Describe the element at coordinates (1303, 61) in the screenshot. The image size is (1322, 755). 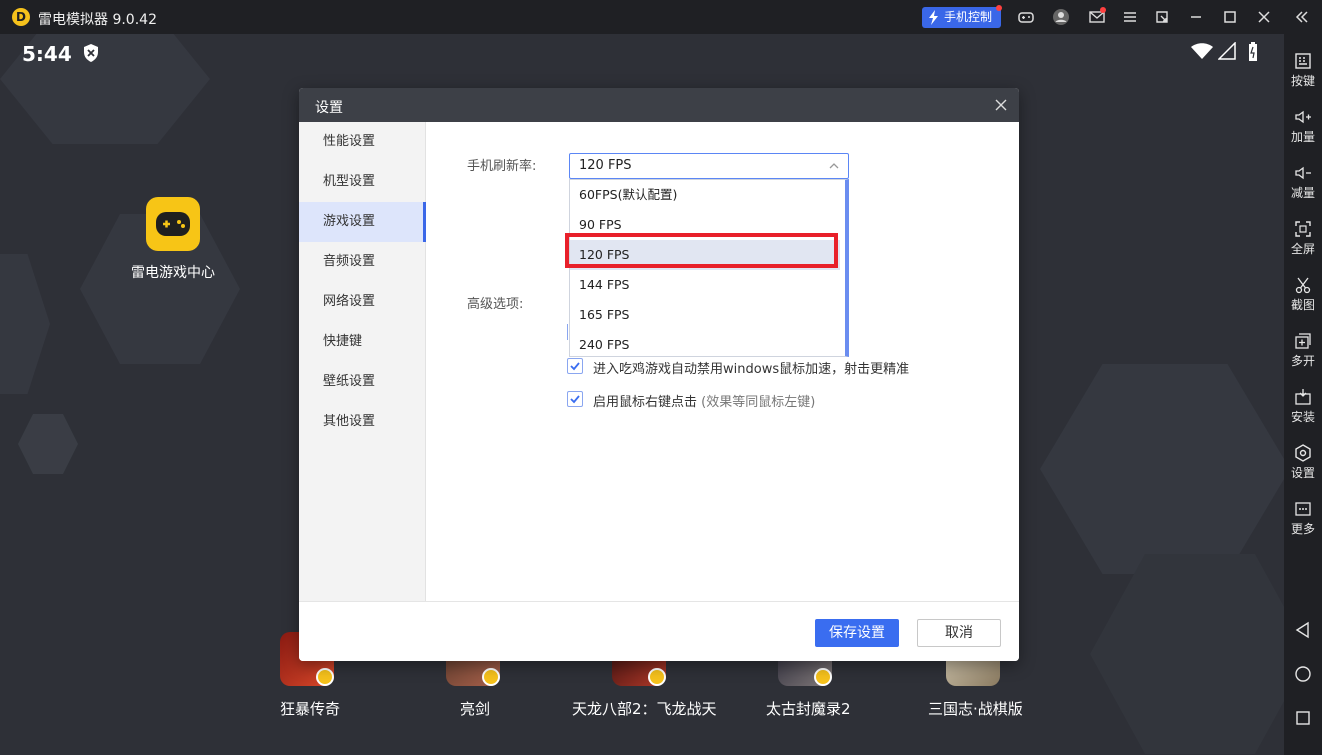
I see `keyboard-icon` at that location.